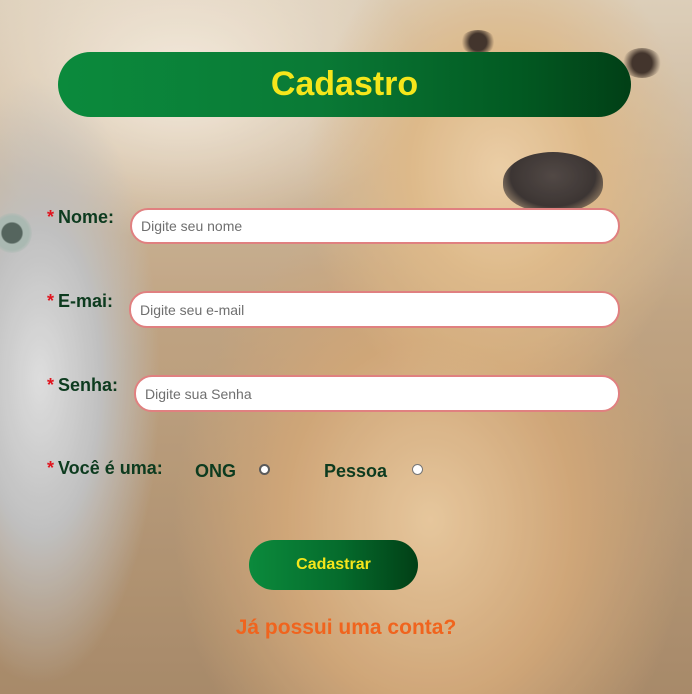 This screenshot has height=694, width=692. I want to click on pessoa-radio, so click(417, 469).